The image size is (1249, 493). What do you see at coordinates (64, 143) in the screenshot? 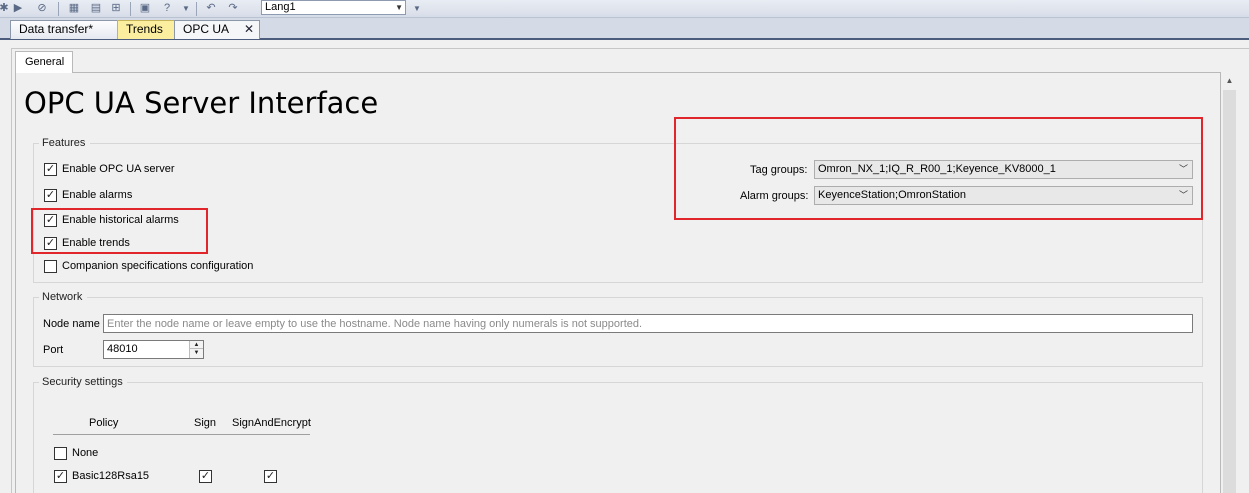
I see `features-title: Features` at bounding box center [64, 143].